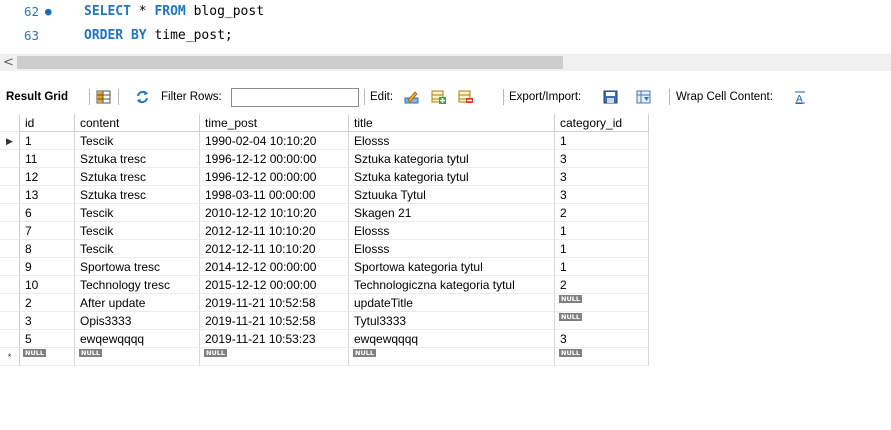 This screenshot has height=430, width=891. Describe the element at coordinates (137, 339) in the screenshot. I see `table-cell-content: ewqewqqqq` at that location.